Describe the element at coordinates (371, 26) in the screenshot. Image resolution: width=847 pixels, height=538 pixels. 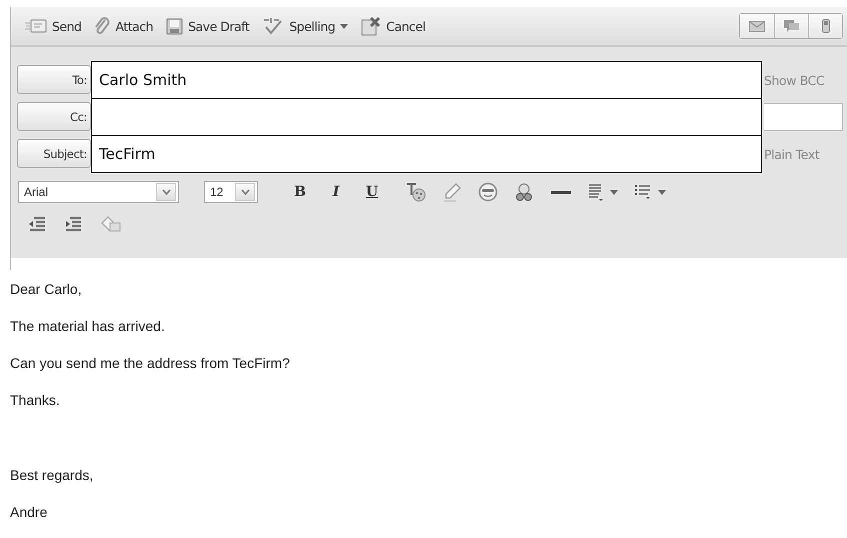
I see `cancel-icon` at that location.